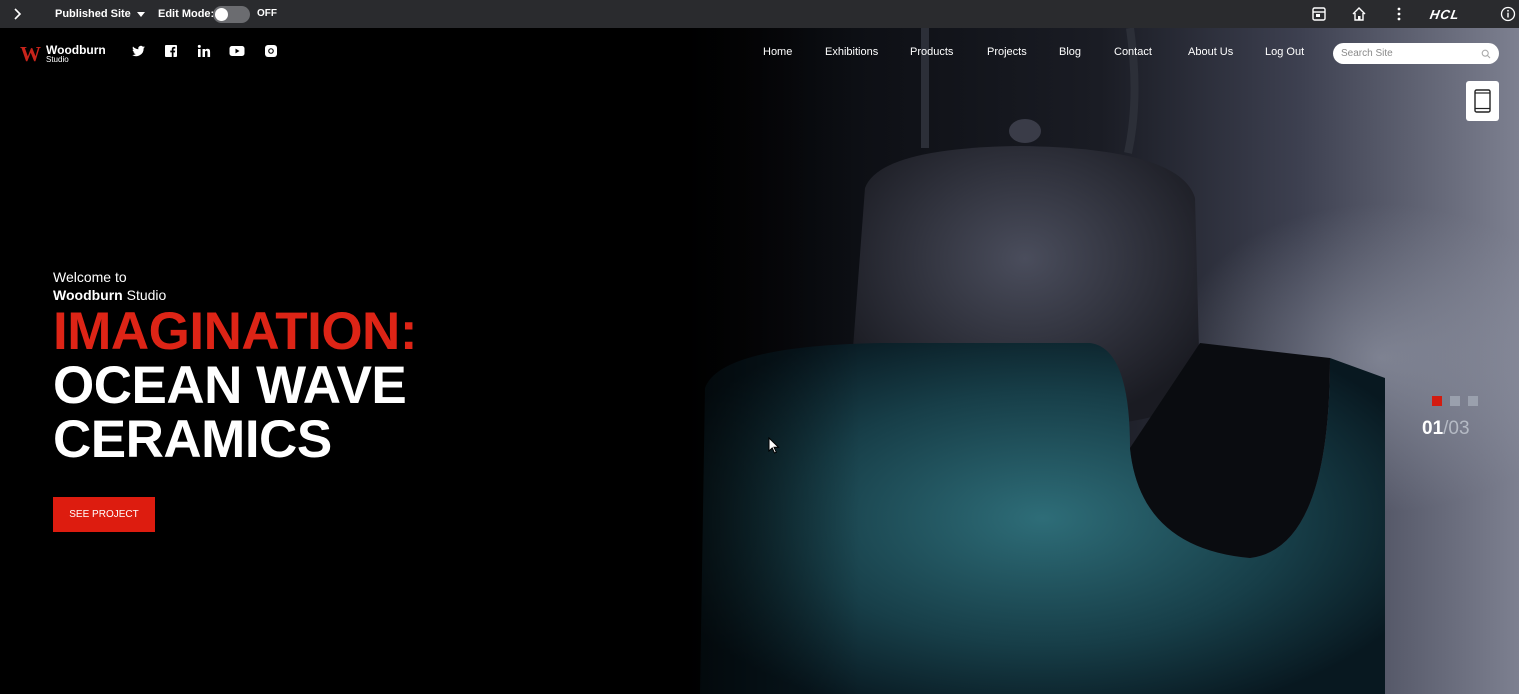 This screenshot has height=694, width=1519. Describe the element at coordinates (171, 51) in the screenshot. I see `facebook-icon` at that location.